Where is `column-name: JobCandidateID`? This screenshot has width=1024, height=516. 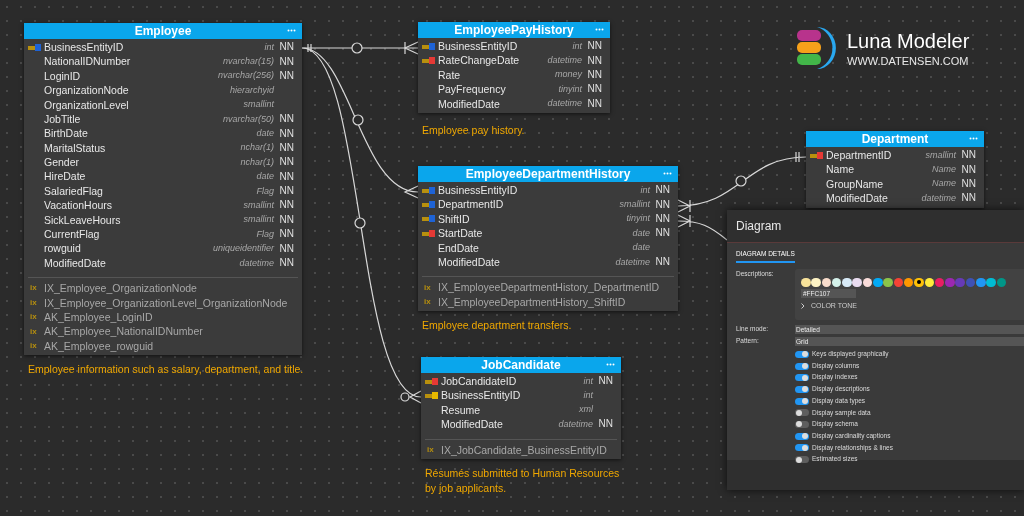
column-name: JobCandidateID is located at coordinates (479, 381).